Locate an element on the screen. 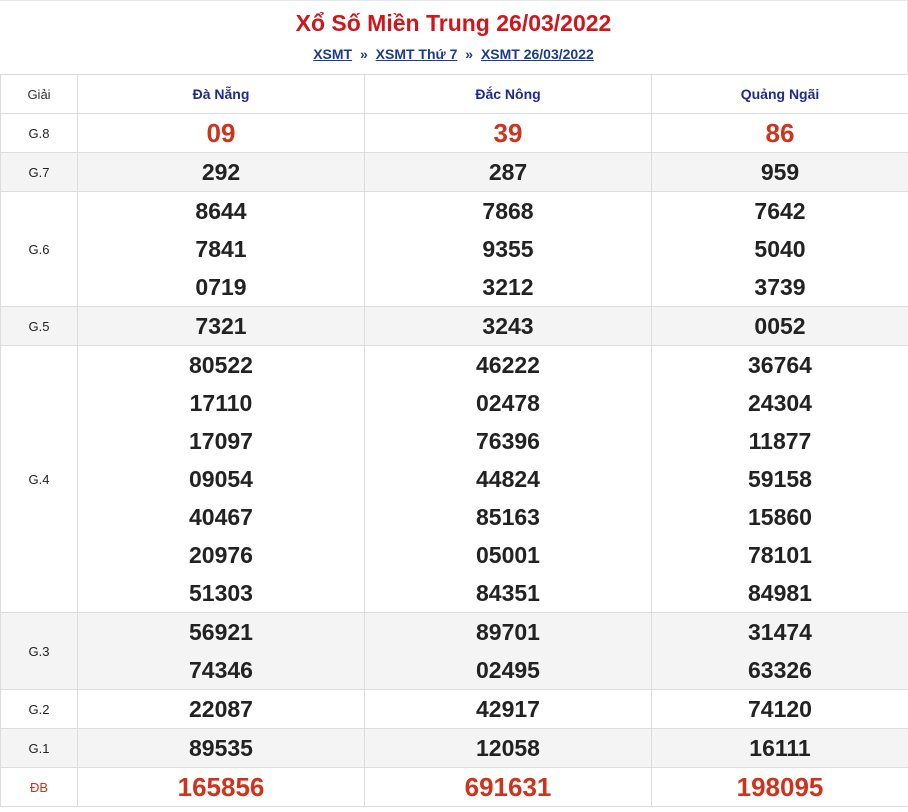 This screenshot has width=908, height=812. winning-number: 80522 is located at coordinates (221, 365).